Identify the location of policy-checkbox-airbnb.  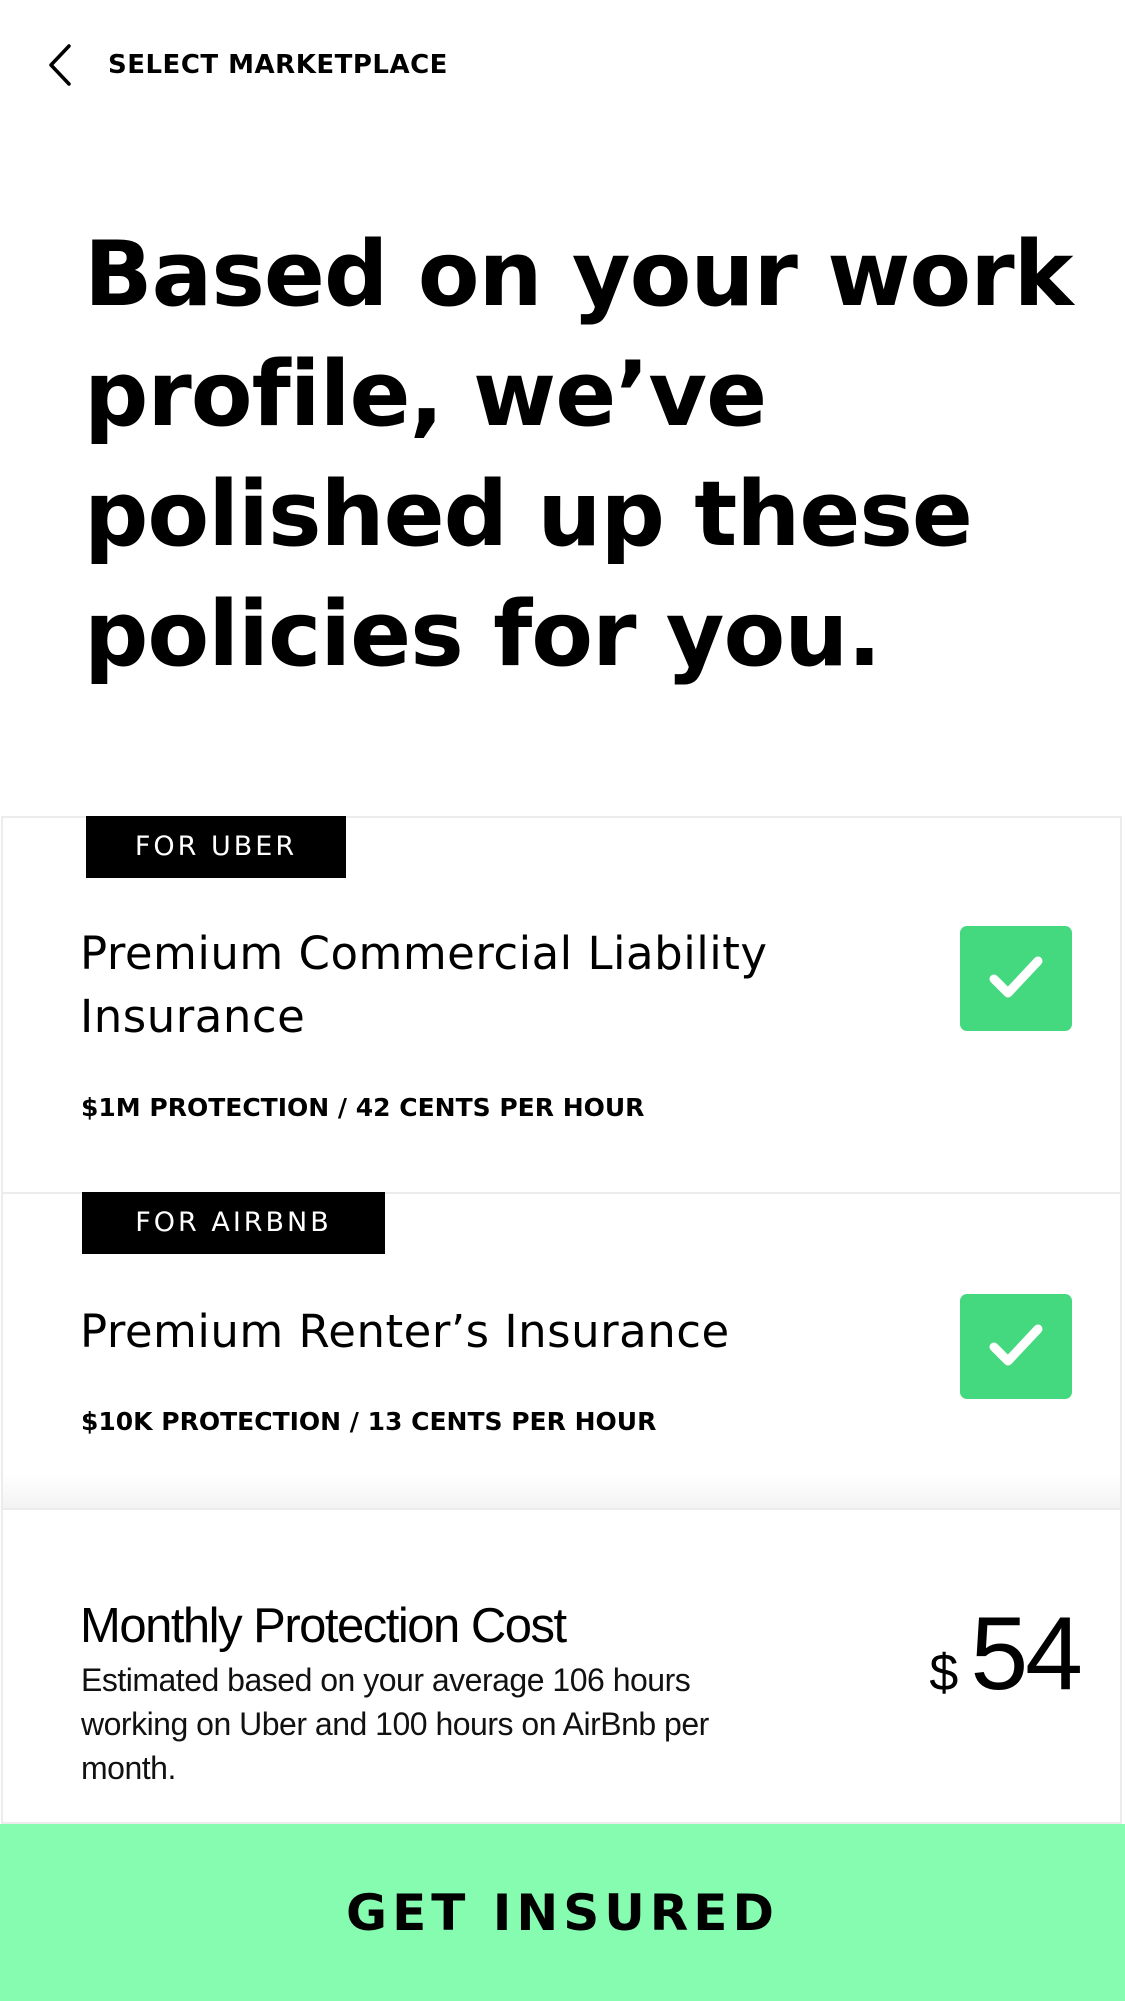
(1016, 1346).